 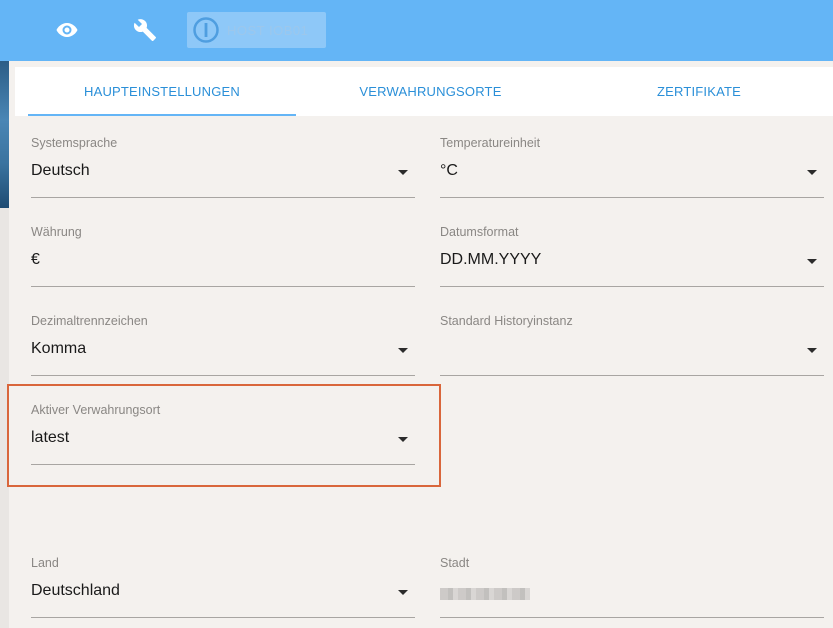 What do you see at coordinates (491, 259) in the screenshot?
I see `field-value: DD.MM.YYYY` at bounding box center [491, 259].